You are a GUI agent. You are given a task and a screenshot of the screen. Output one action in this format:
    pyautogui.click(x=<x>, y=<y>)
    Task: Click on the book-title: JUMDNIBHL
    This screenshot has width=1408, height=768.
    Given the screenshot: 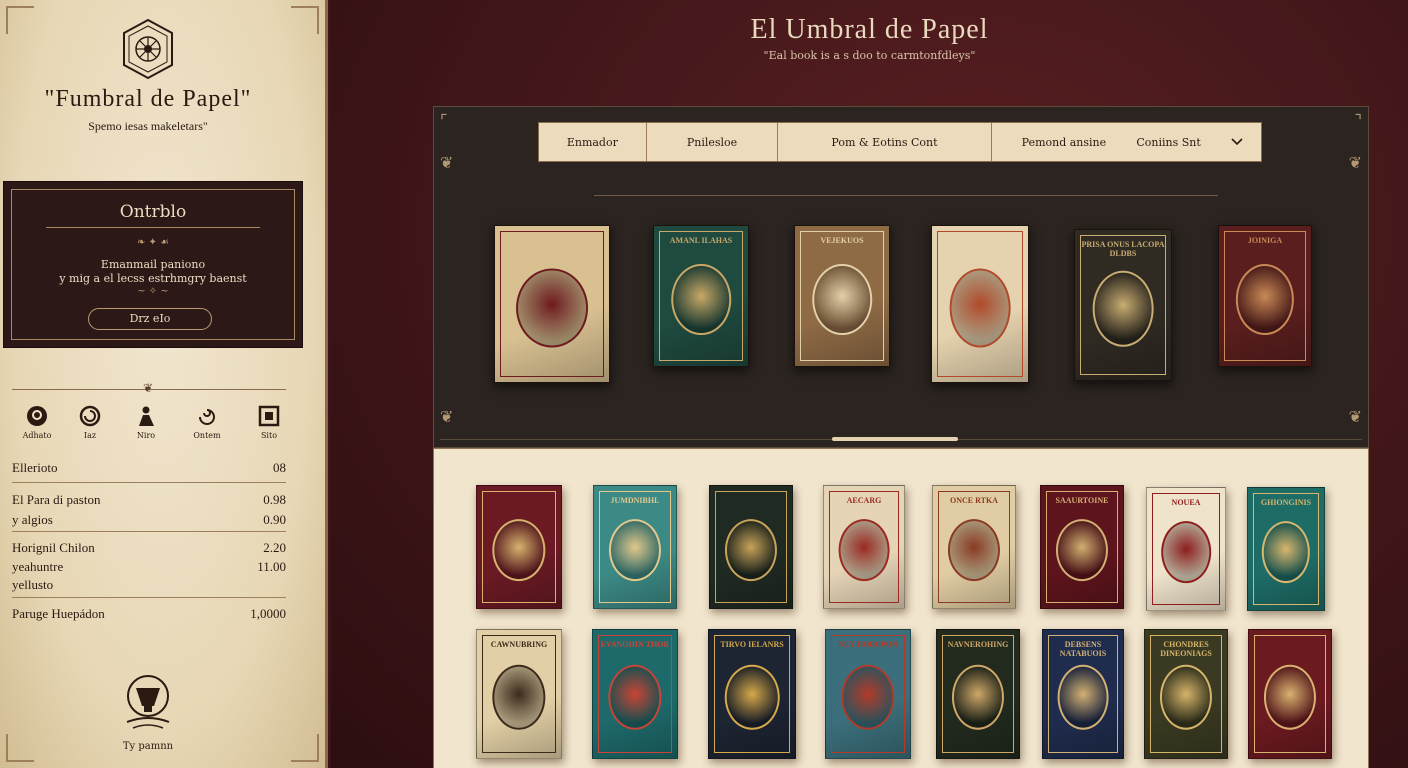 What is the action you would take?
    pyautogui.click(x=635, y=500)
    